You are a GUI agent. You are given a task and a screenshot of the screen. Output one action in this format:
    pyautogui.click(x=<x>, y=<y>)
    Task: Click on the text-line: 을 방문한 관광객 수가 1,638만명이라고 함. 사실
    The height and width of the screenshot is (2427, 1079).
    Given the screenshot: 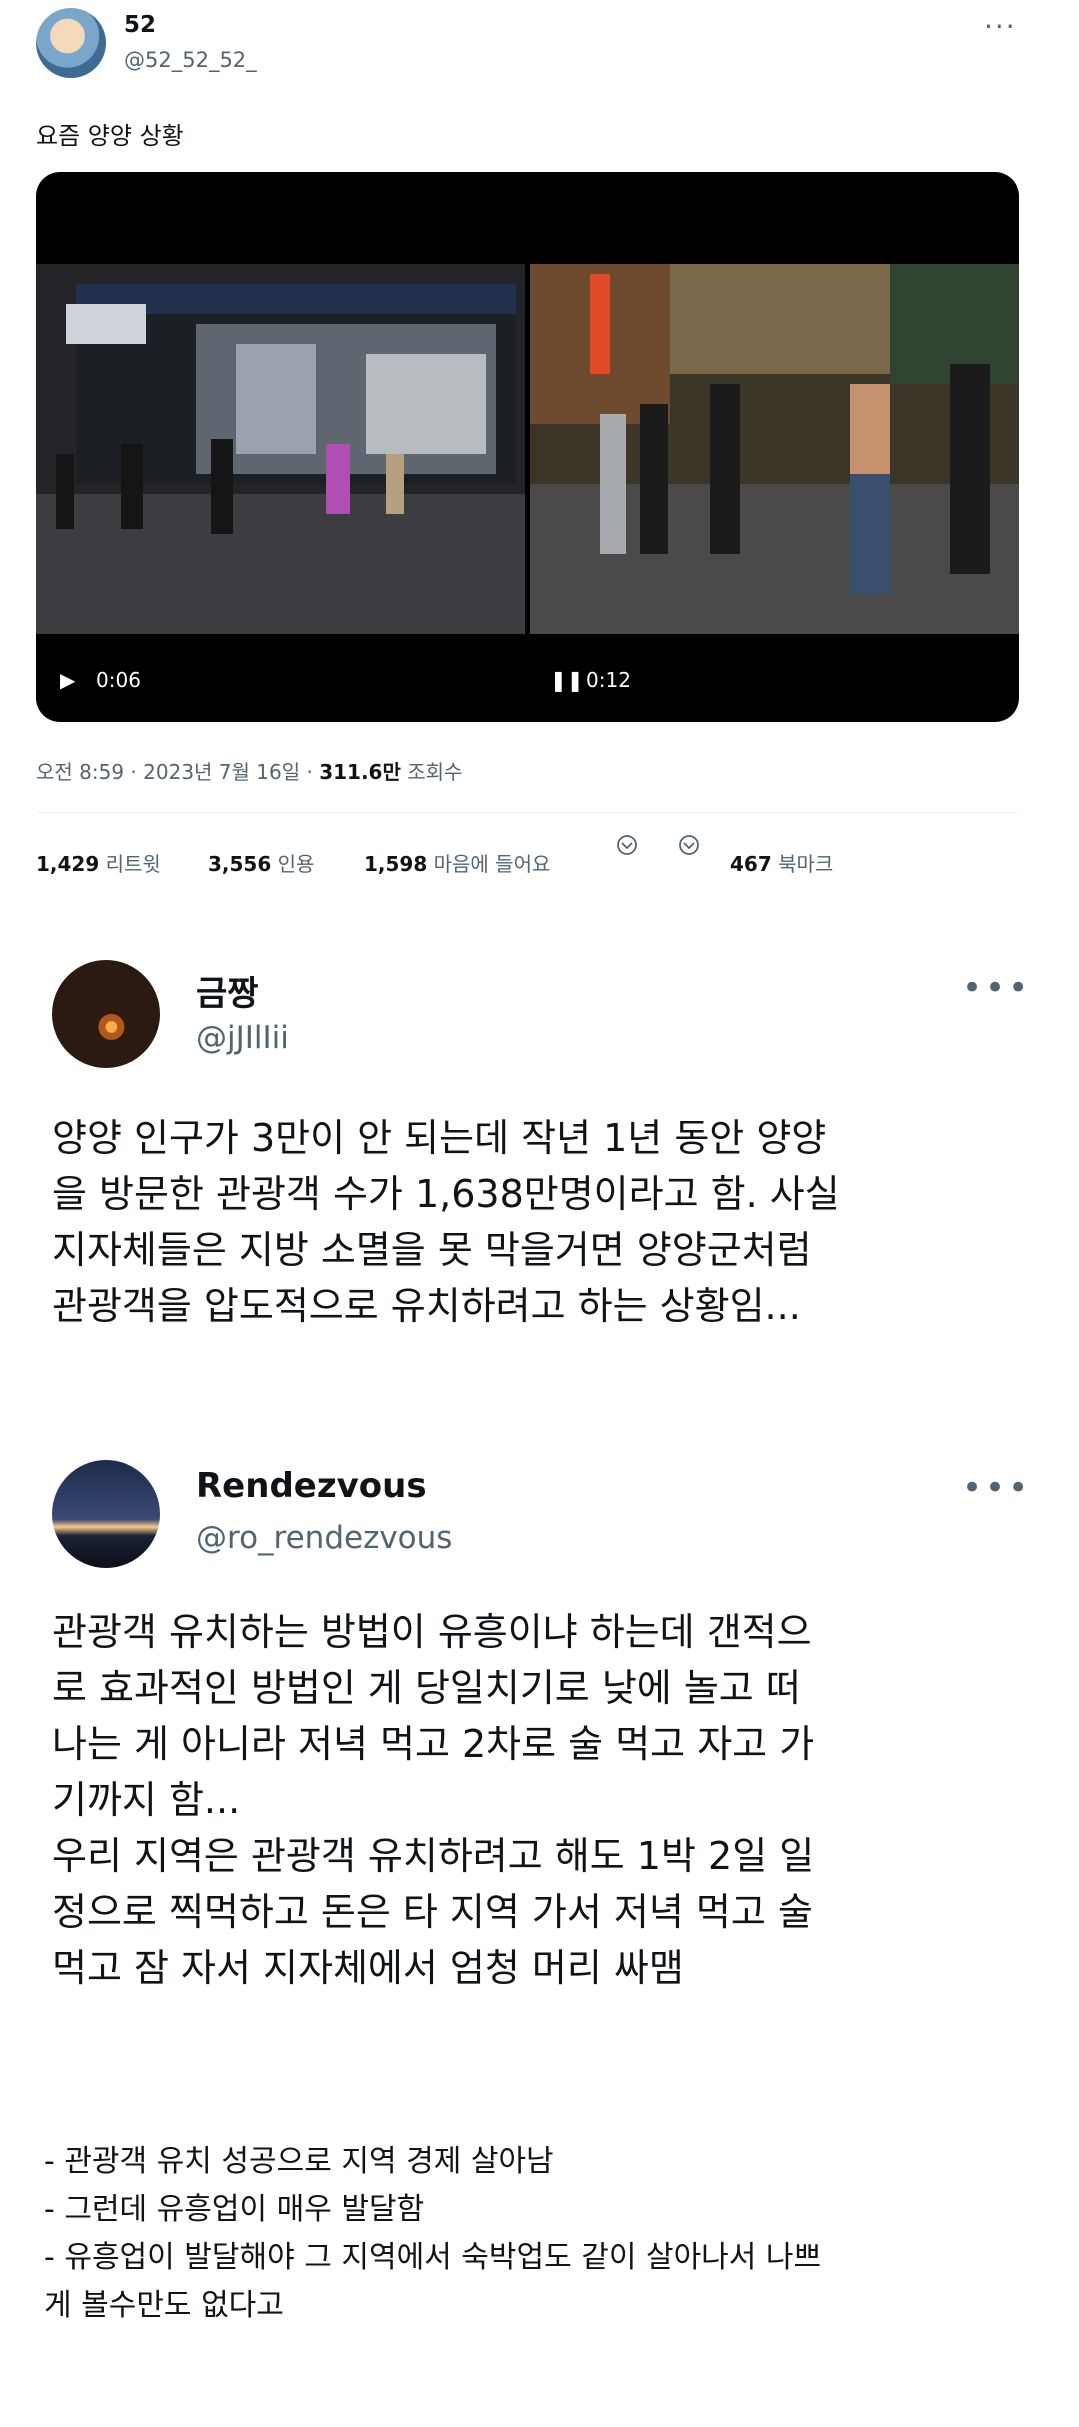 What is the action you would take?
    pyautogui.click(x=446, y=1194)
    